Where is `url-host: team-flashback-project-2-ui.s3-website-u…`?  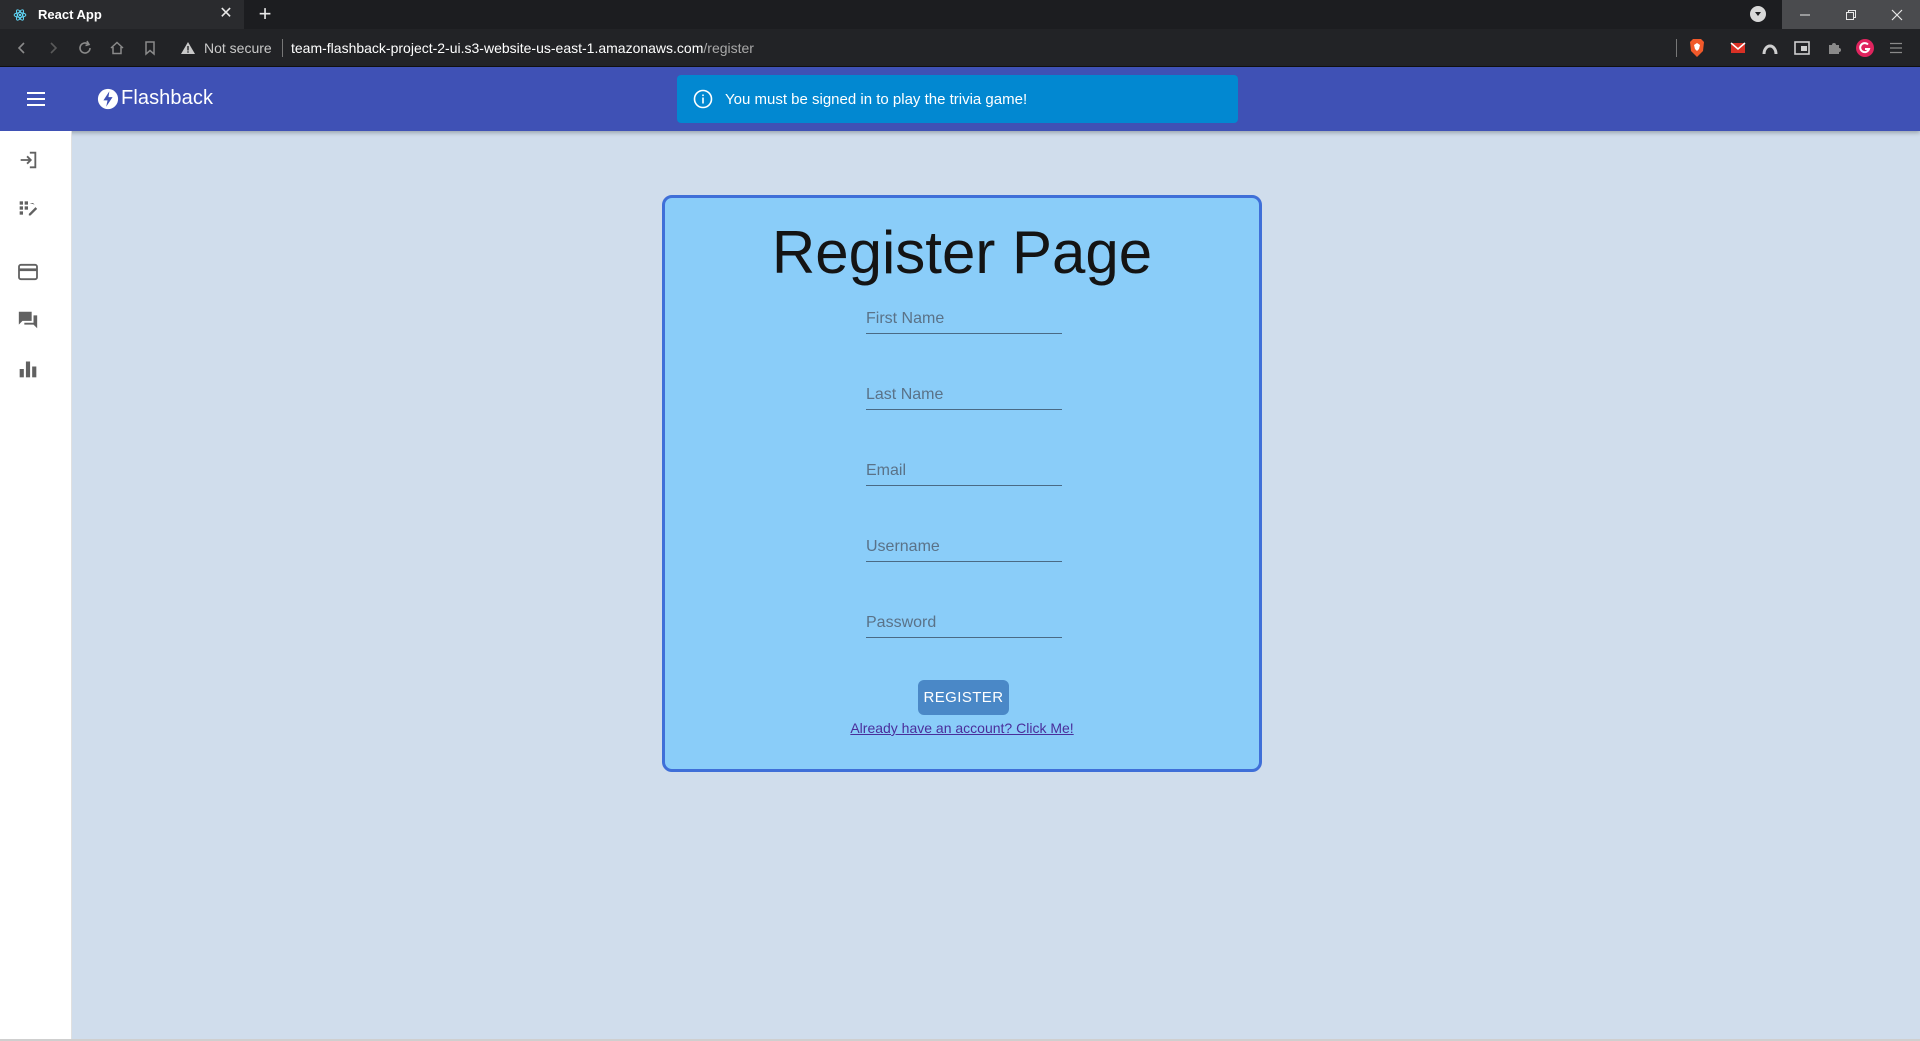
url-host: team-flashback-project-2-ui.s3-website-u… is located at coordinates (497, 48).